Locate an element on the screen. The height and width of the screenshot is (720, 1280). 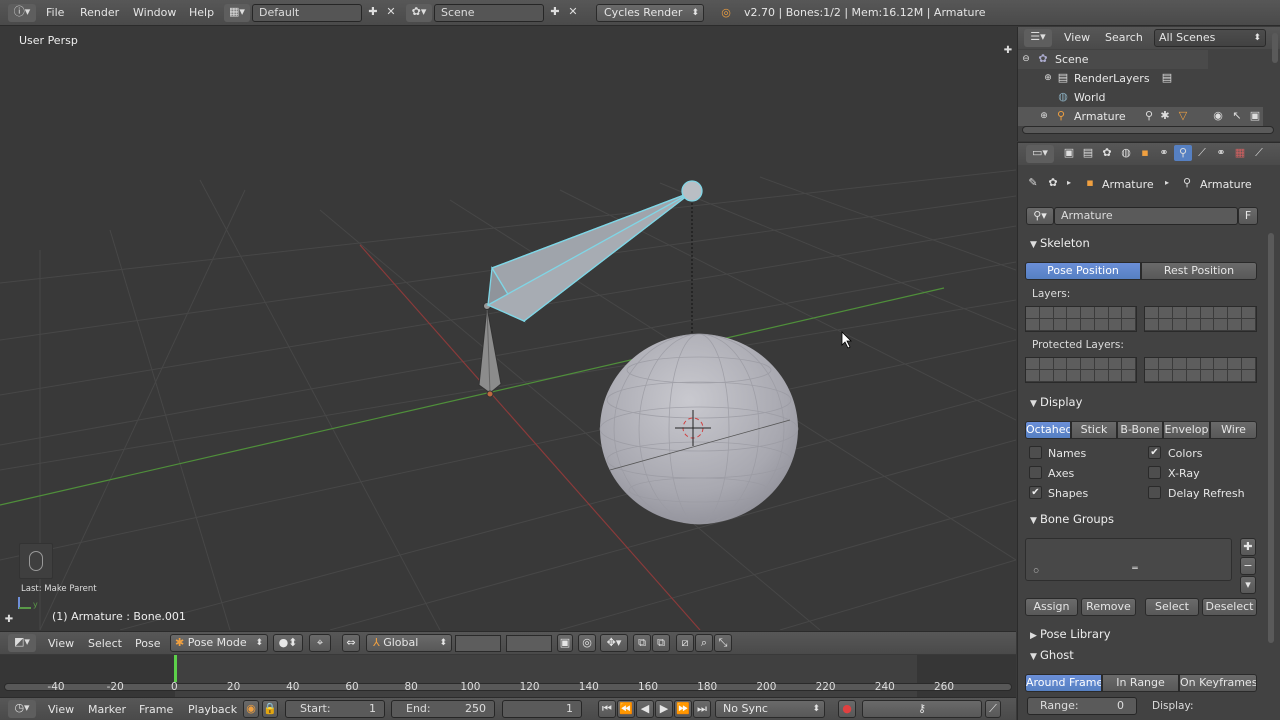
names-checkbox is located at coordinates (1035, 452).